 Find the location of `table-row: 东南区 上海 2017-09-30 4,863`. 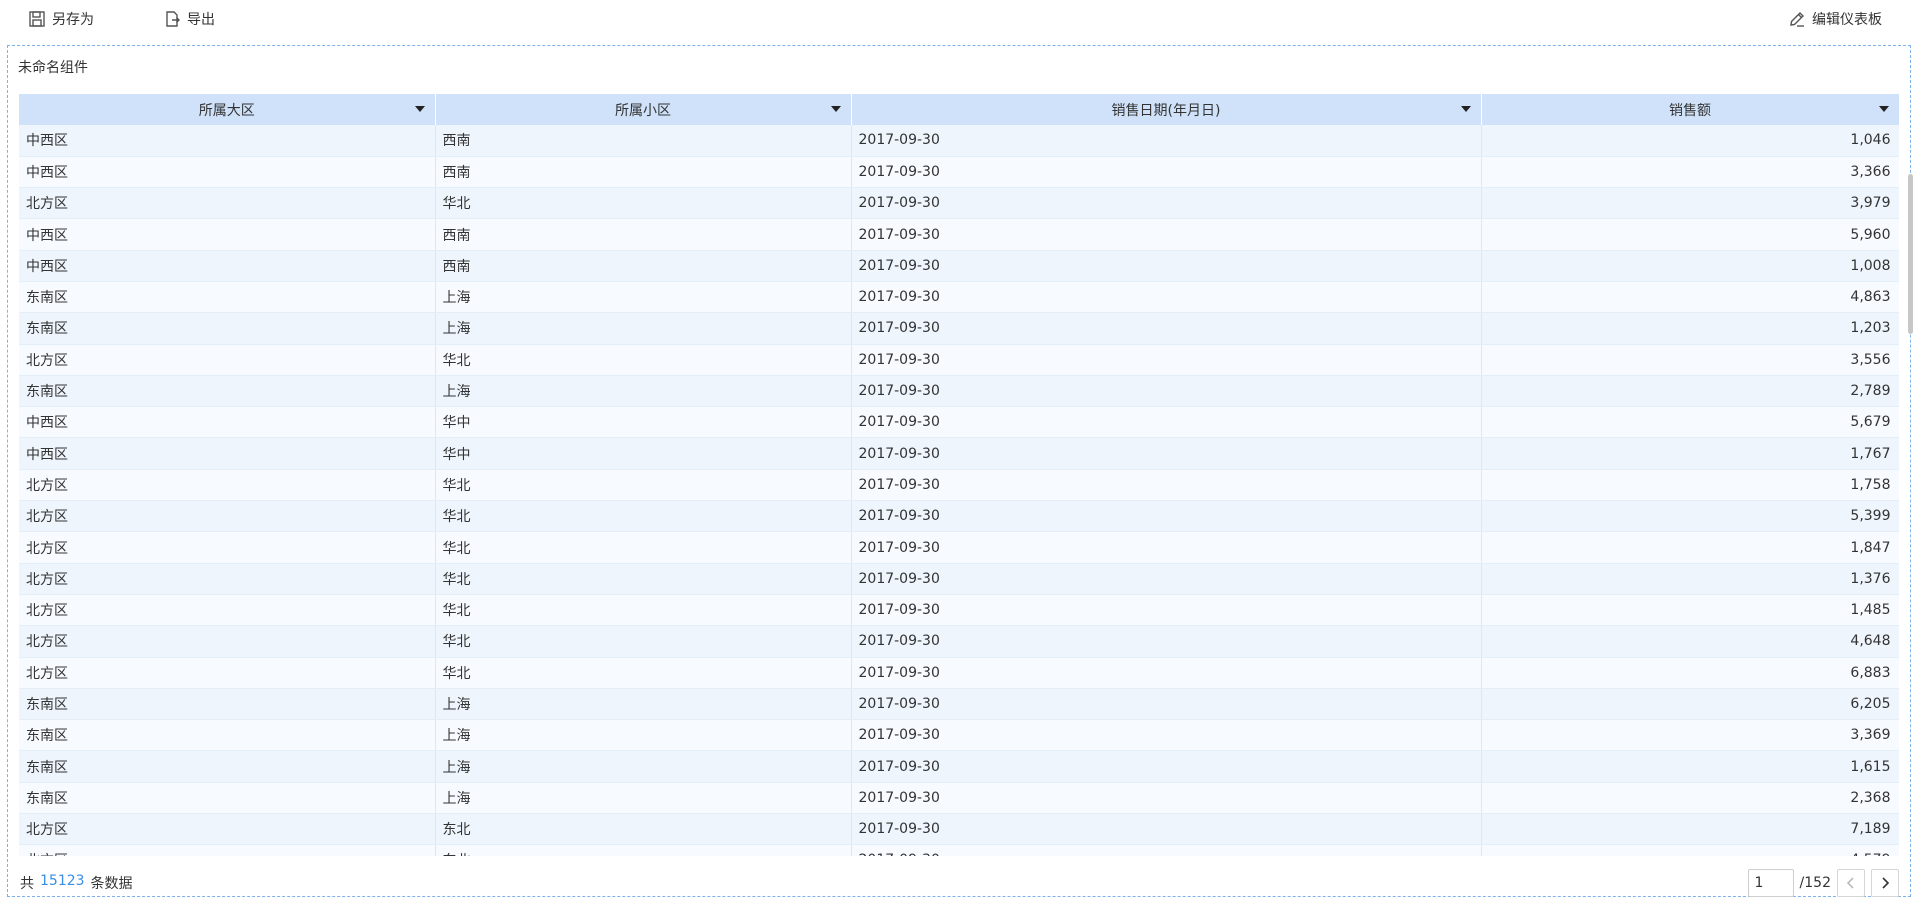

table-row: 东南区 上海 2017-09-30 4,863 is located at coordinates (959, 297).